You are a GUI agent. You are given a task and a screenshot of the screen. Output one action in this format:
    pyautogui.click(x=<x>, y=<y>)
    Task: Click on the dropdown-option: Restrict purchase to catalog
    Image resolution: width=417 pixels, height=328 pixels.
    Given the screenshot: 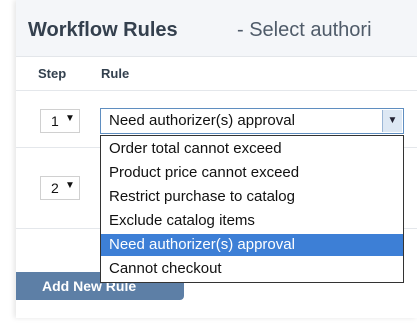 What is the action you would take?
    pyautogui.click(x=252, y=197)
    